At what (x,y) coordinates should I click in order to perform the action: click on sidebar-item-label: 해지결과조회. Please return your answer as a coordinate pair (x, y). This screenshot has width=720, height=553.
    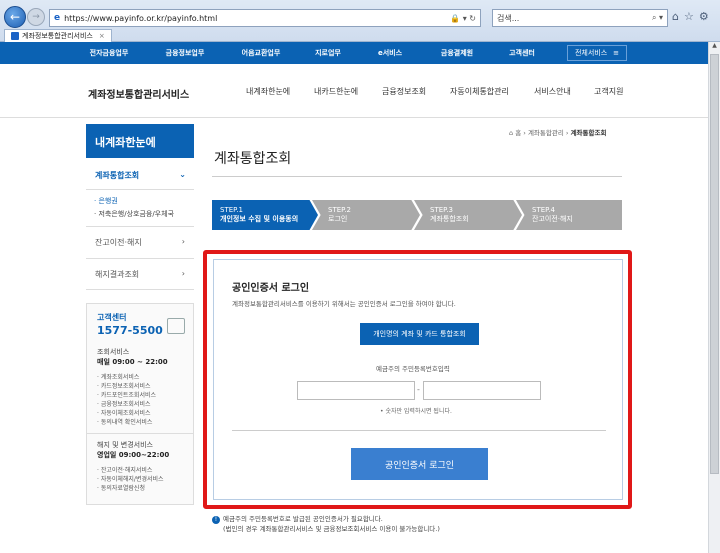
    Looking at the image, I should click on (117, 274).